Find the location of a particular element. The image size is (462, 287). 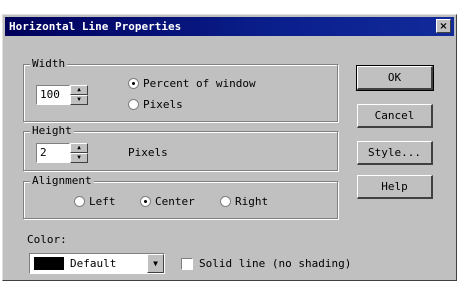

solid-line-label: Solid line (no shading) is located at coordinates (275, 263).